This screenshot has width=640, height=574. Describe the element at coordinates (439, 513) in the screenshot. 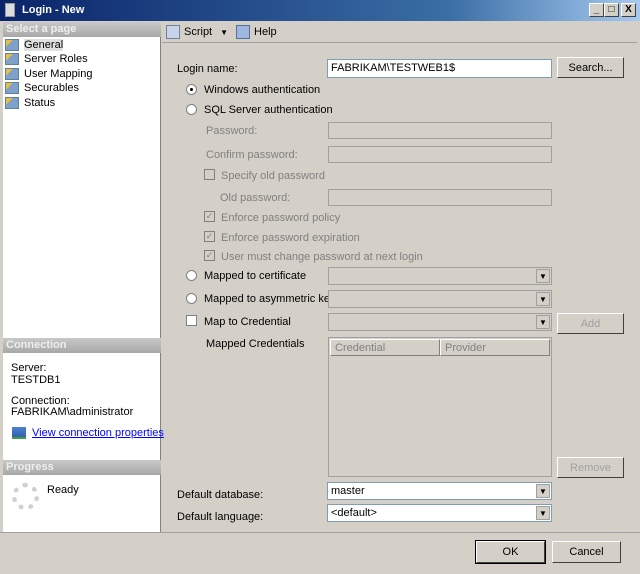

I see `default-language-combo: <default> ▼` at that location.